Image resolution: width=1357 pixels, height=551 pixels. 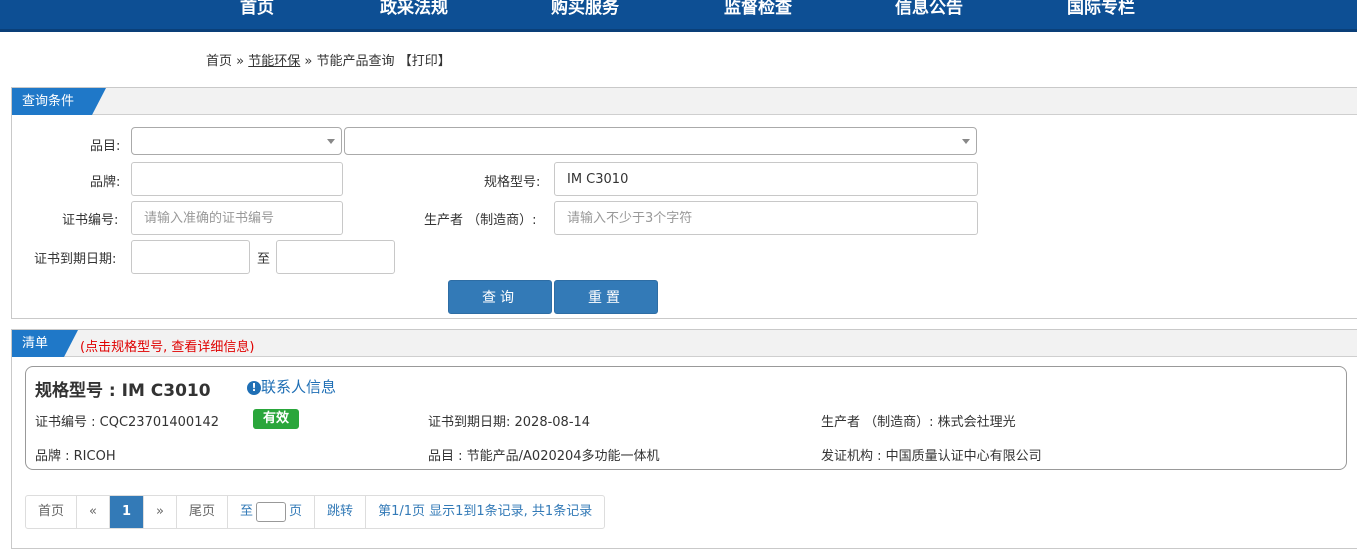 What do you see at coordinates (45, 343) in the screenshot?
I see `results-panel-tab: 清单` at bounding box center [45, 343].